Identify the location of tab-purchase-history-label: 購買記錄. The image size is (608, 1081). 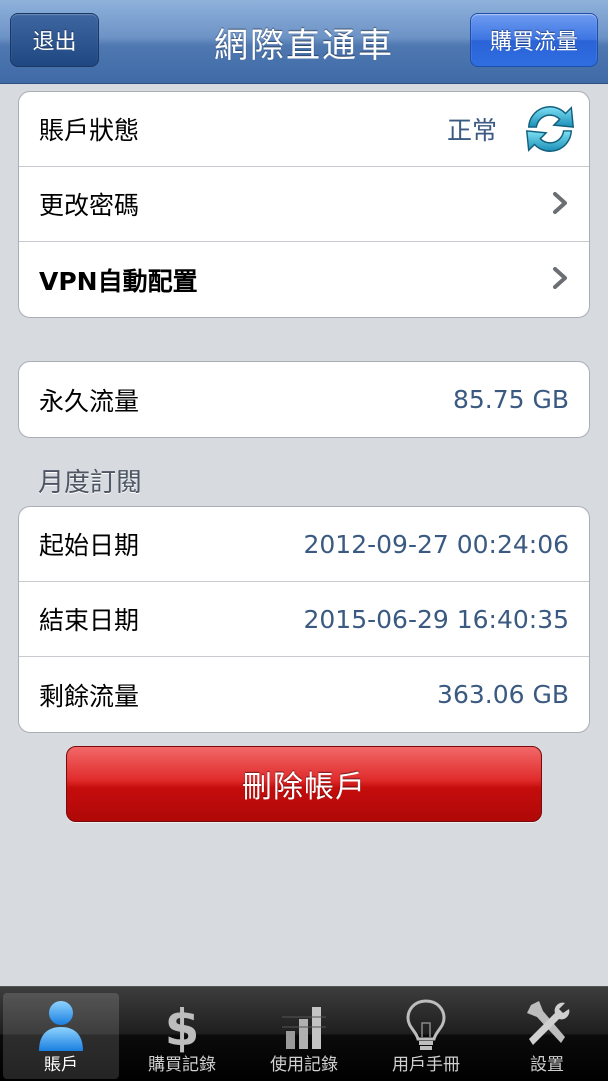
(182, 1065).